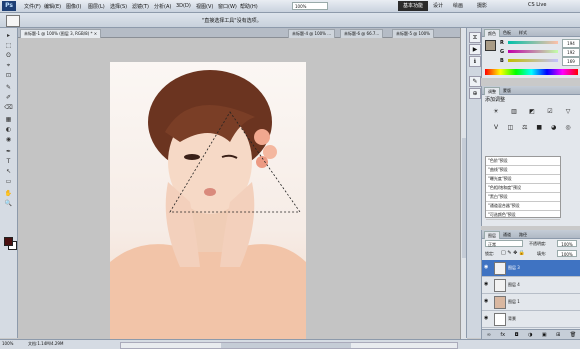 This screenshot has height=349, width=580. What do you see at coordinates (532, 112) in the screenshot?
I see `curves-icon: ◩` at bounding box center [532, 112].